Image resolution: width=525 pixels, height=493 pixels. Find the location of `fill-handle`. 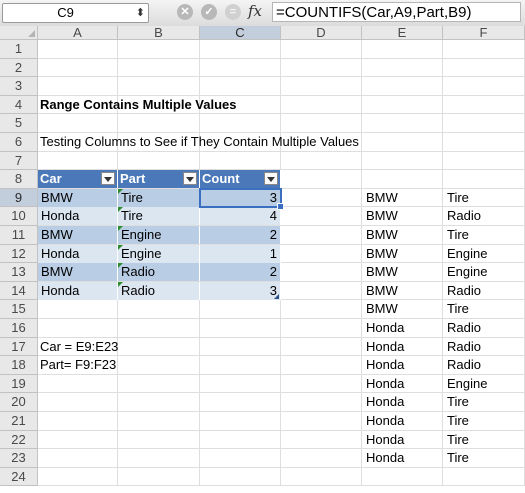

fill-handle is located at coordinates (280, 207).